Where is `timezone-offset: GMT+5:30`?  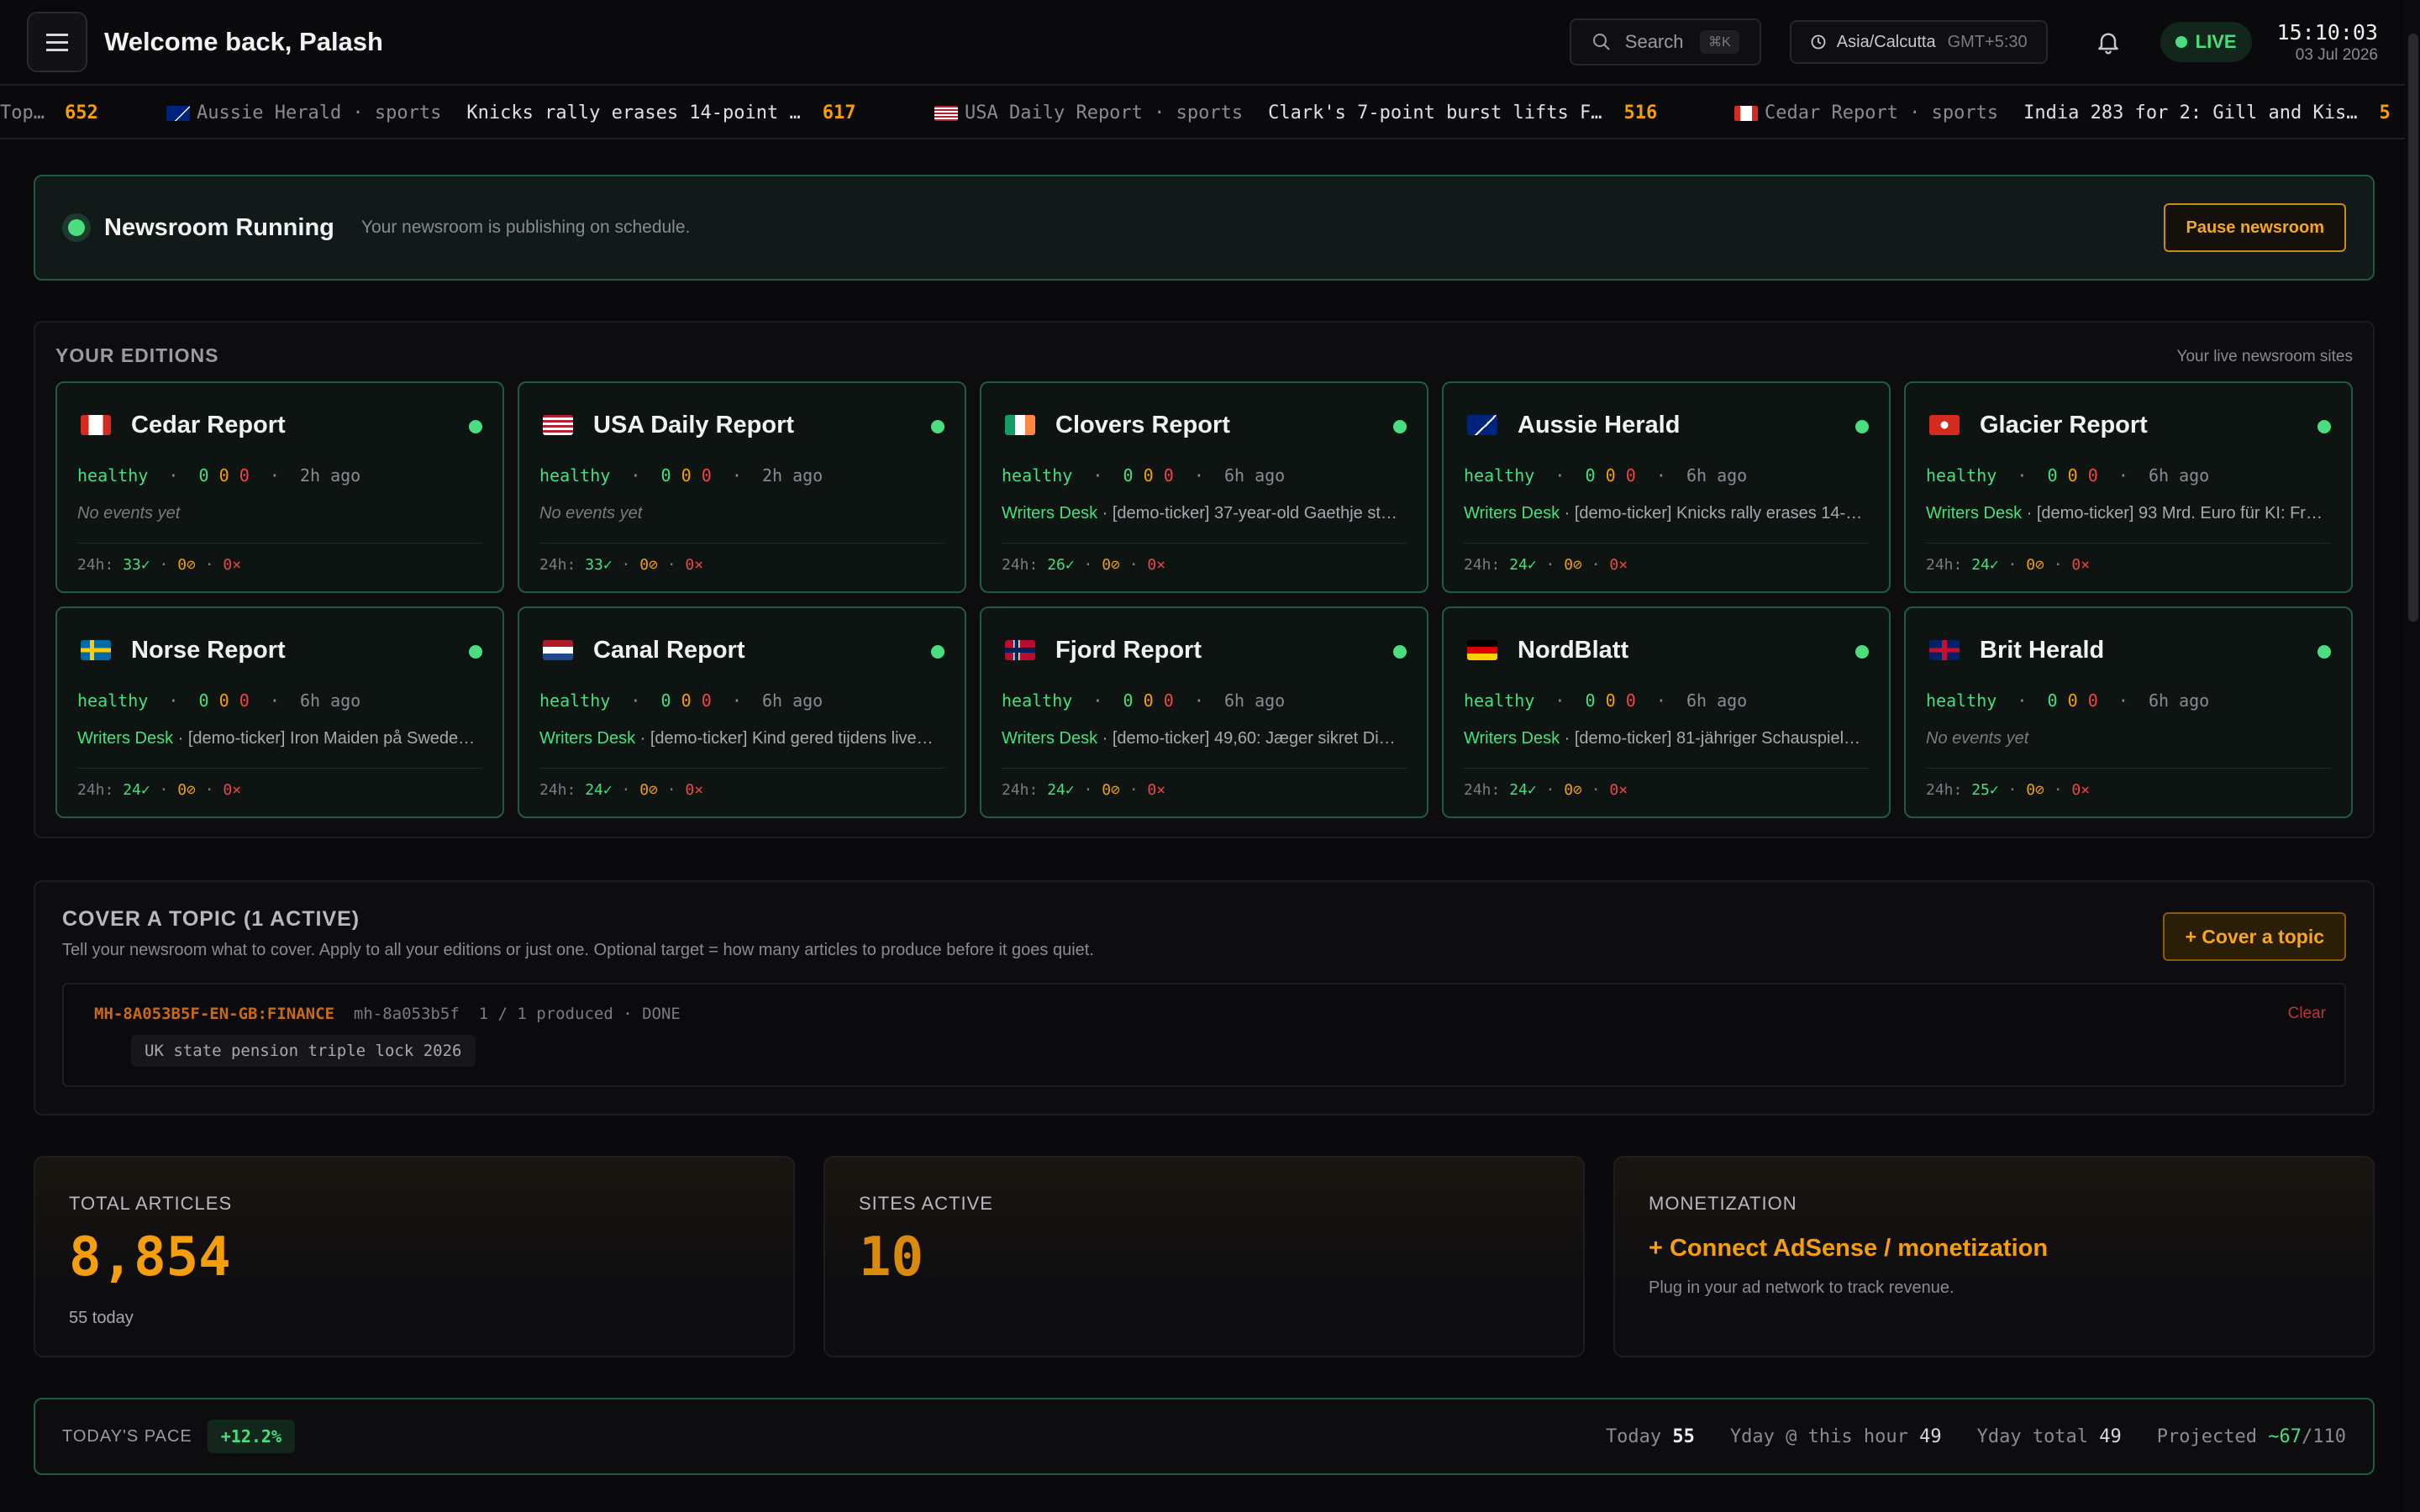
timezone-offset: GMT+5:30 is located at coordinates (1987, 41).